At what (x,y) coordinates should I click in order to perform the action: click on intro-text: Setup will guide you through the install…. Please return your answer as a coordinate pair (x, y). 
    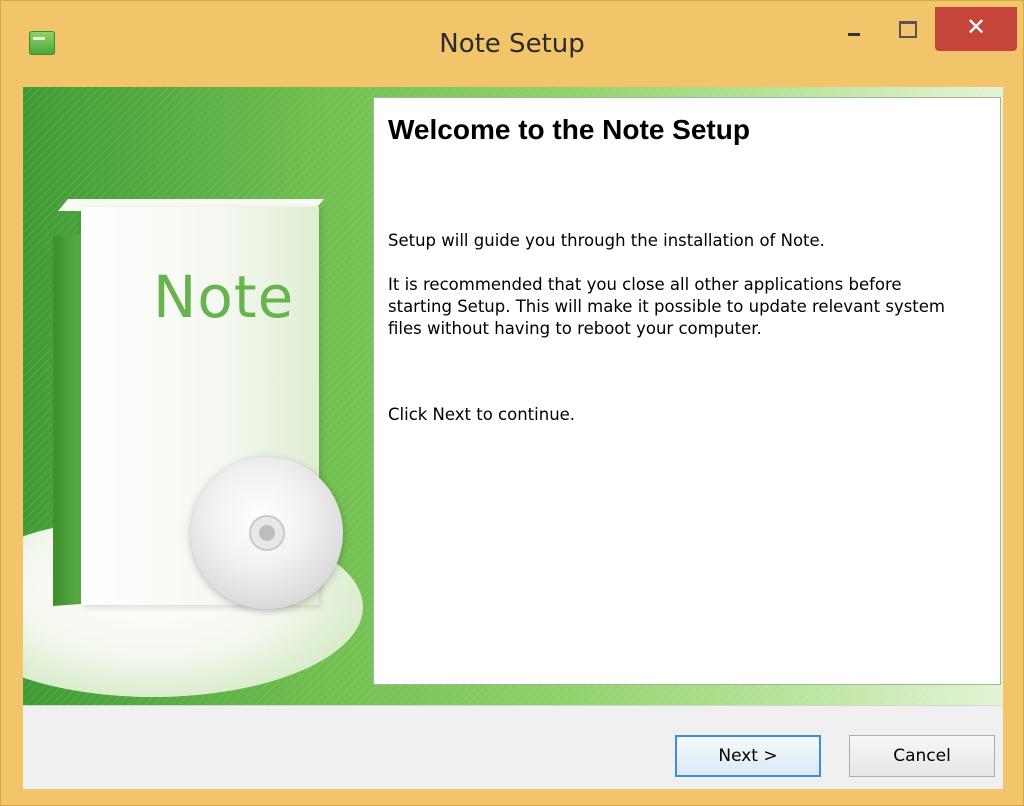
    Looking at the image, I should click on (606, 240).